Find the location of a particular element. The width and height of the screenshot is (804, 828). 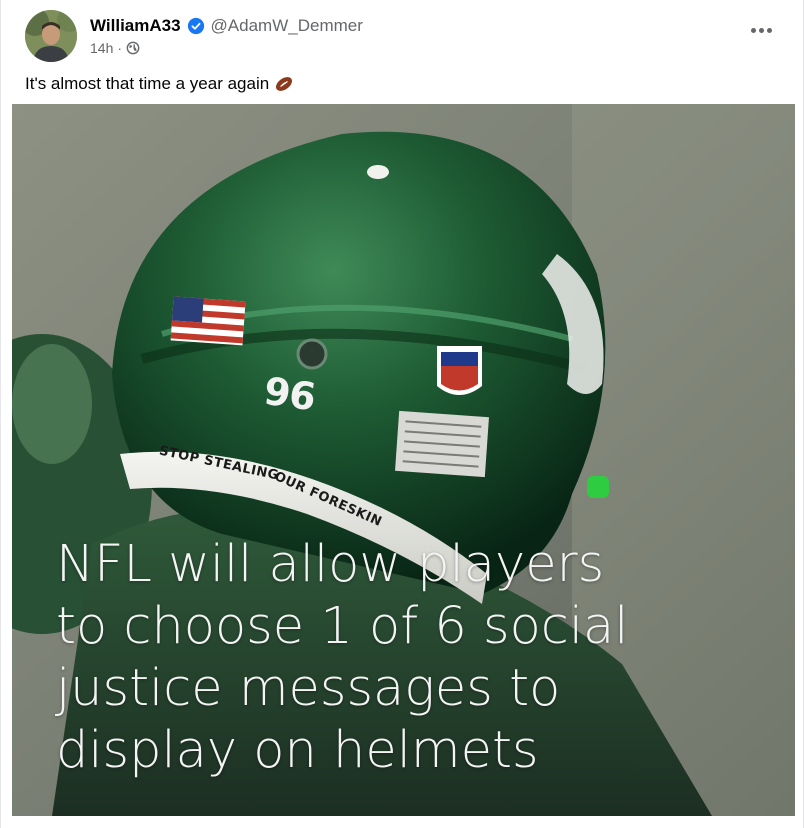

overlay-line: NFL will allow players is located at coordinates (330, 564).